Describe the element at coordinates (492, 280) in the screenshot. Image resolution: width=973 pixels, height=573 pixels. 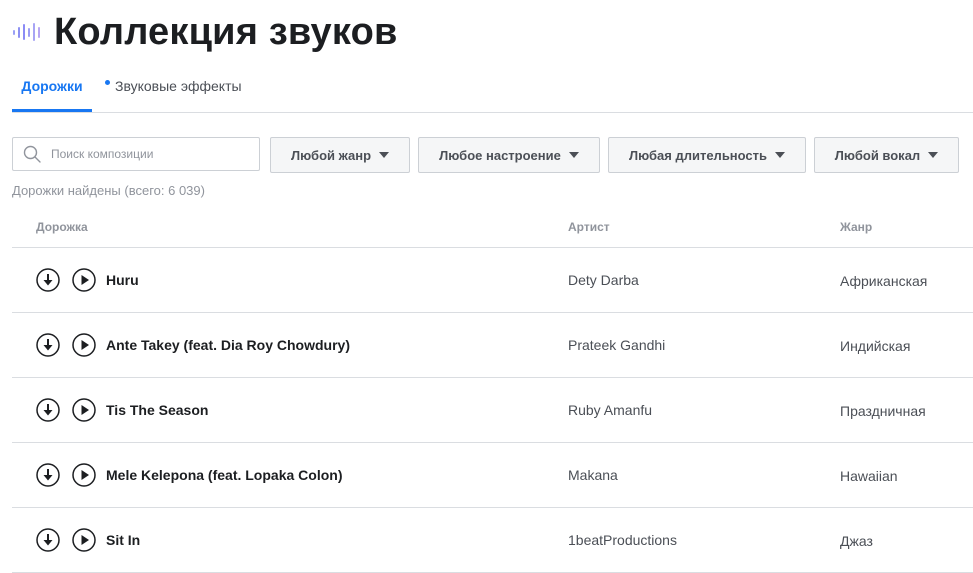
I see `table-row: Huru Dety Darba Африканская` at that location.